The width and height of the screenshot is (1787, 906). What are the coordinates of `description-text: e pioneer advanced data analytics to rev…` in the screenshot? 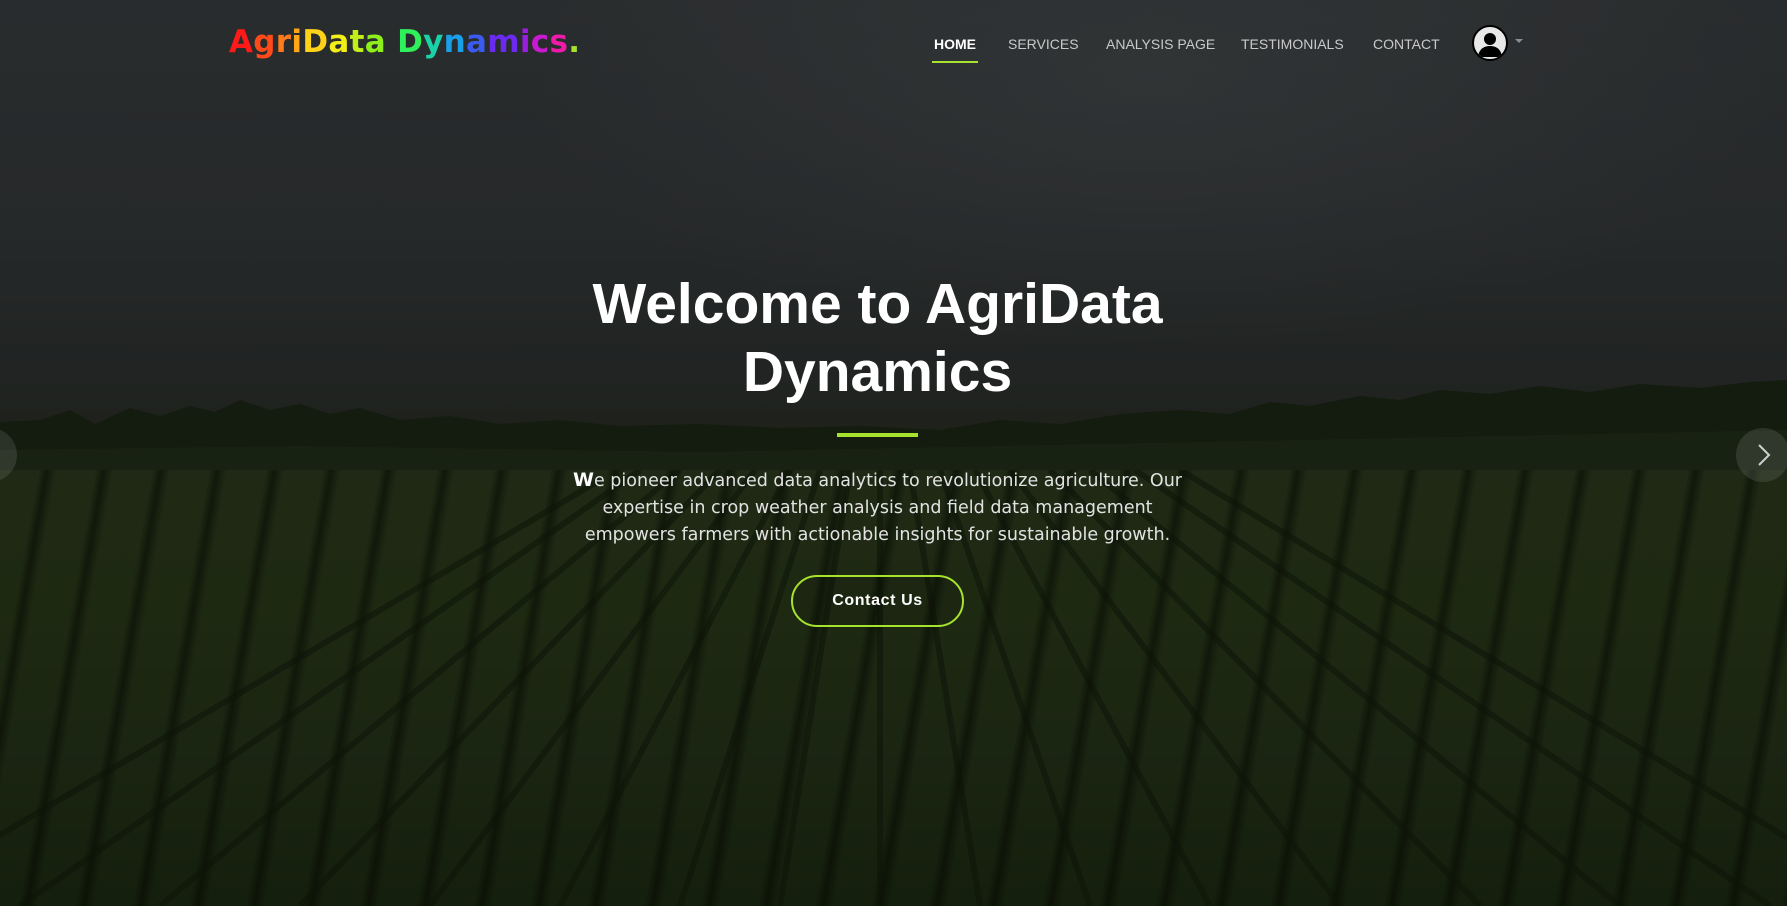 It's located at (883, 508).